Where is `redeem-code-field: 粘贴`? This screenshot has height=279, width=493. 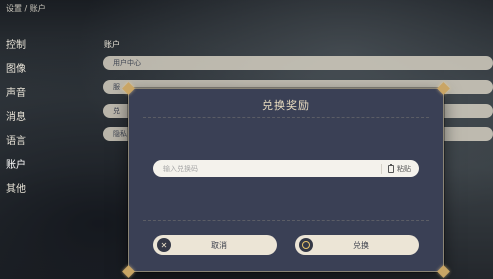
redeem-code-field: 粘贴 is located at coordinates (286, 168).